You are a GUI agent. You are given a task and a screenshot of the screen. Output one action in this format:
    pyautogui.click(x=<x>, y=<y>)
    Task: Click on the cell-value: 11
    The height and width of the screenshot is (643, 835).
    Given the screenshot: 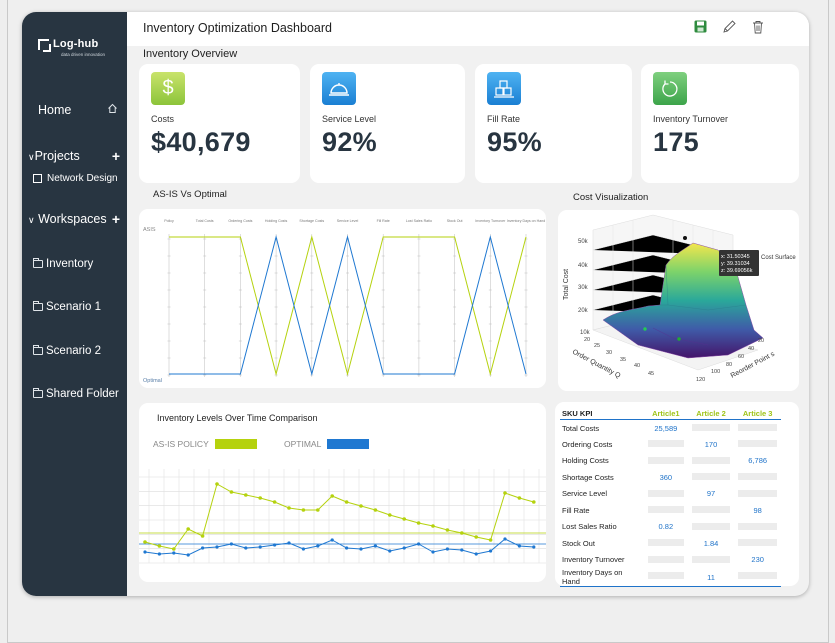 What is the action you would take?
    pyautogui.click(x=711, y=577)
    